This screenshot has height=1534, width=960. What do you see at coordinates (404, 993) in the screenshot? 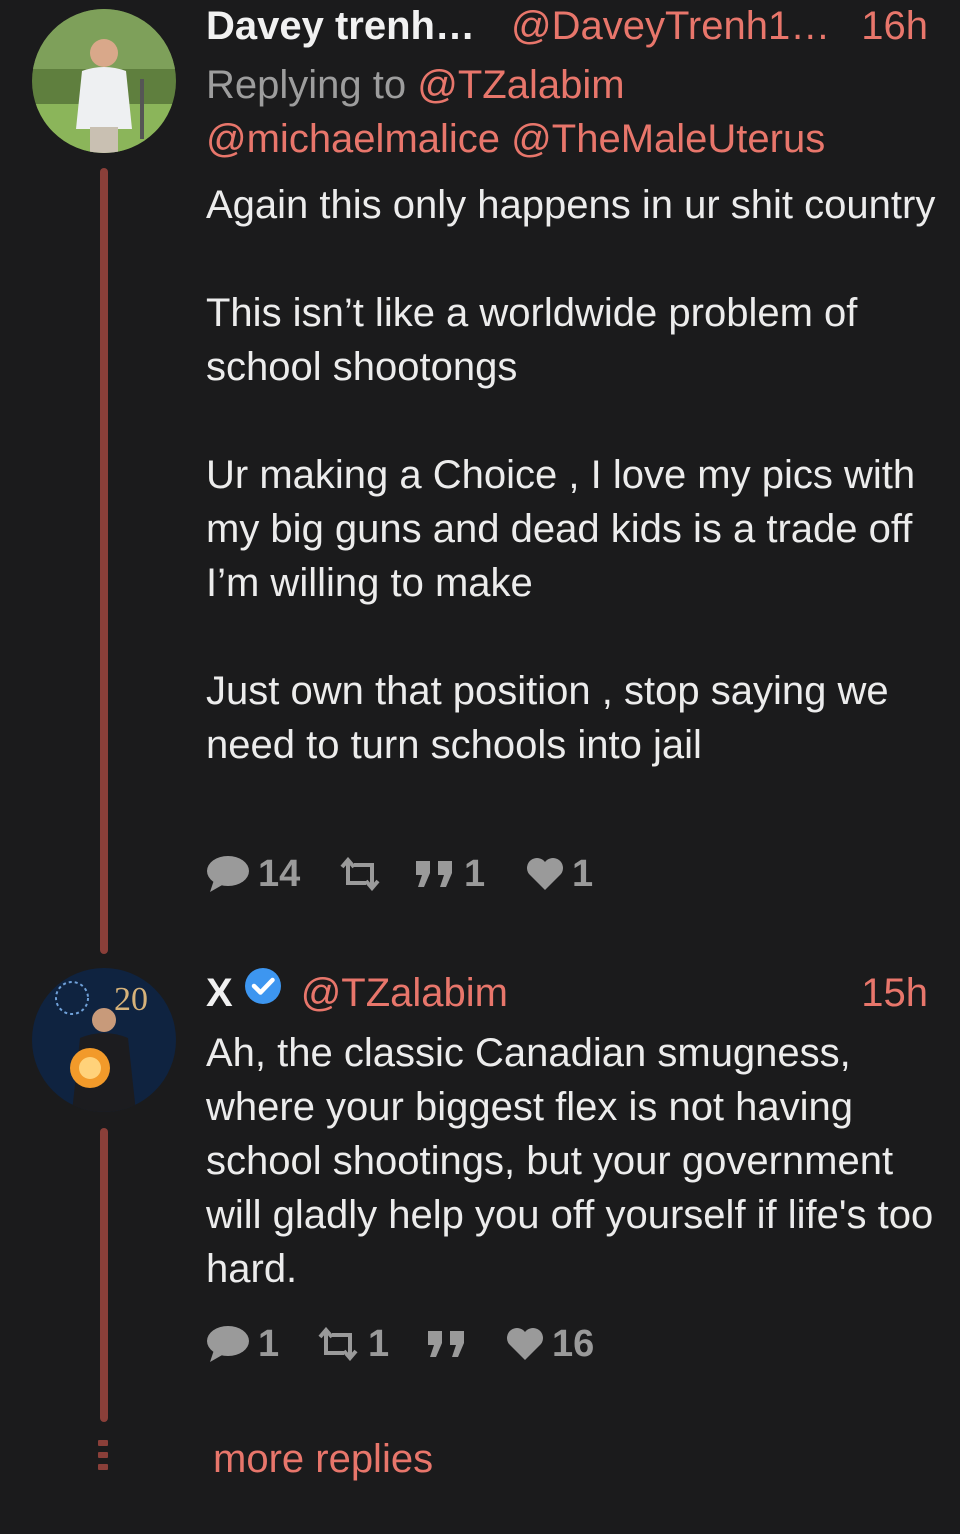
I see `author-handle: @TZalabim` at bounding box center [404, 993].